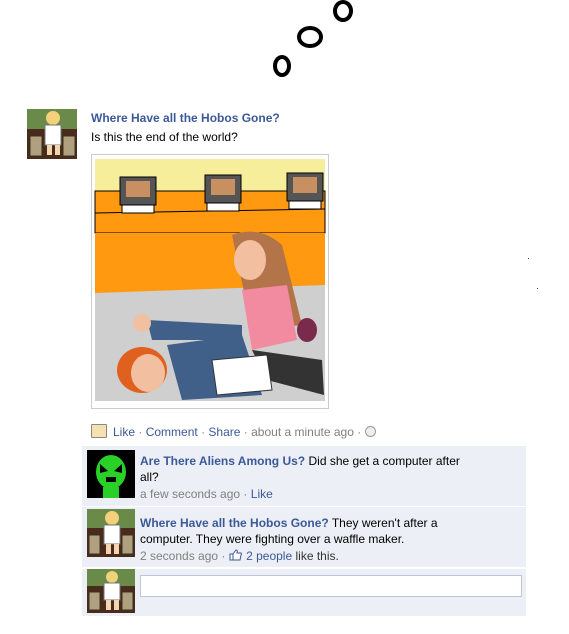 The image size is (569, 634). I want to click on comment-2-likes-suffix: like this., so click(317, 556).